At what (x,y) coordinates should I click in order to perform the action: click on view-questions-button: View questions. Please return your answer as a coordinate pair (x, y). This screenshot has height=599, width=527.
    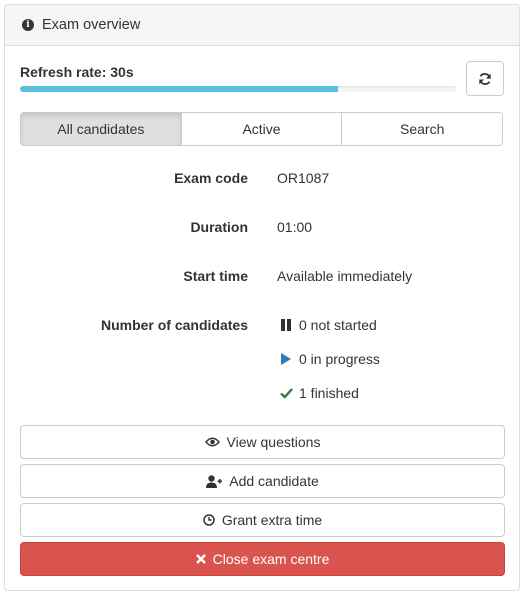
    Looking at the image, I should click on (262, 442).